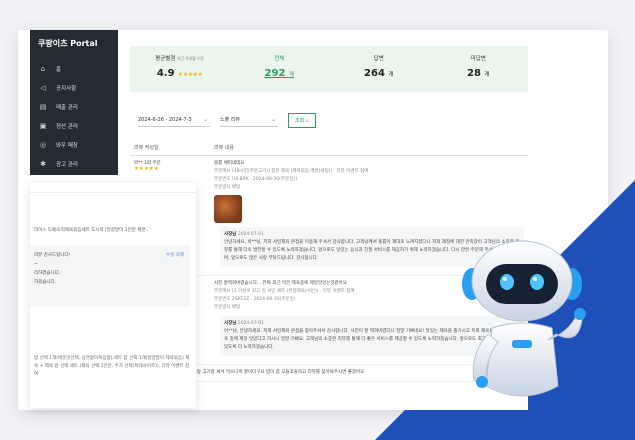 The image size is (635, 440). I want to click on sidebar-item-label: 공지사항, so click(66, 88).